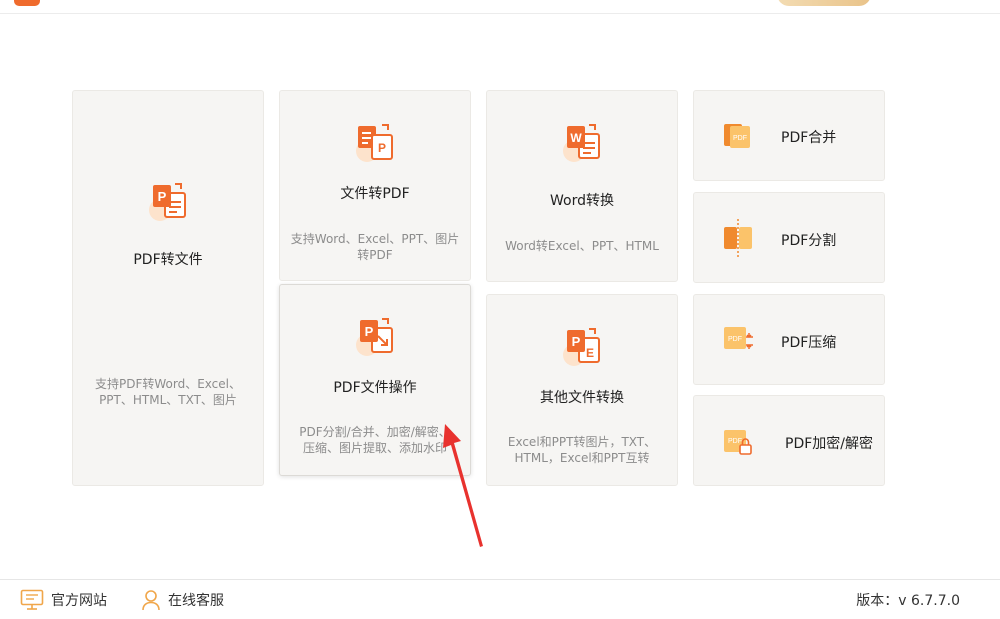 The width and height of the screenshot is (1000, 619). I want to click on word-convert-icon: W, so click(581, 143).